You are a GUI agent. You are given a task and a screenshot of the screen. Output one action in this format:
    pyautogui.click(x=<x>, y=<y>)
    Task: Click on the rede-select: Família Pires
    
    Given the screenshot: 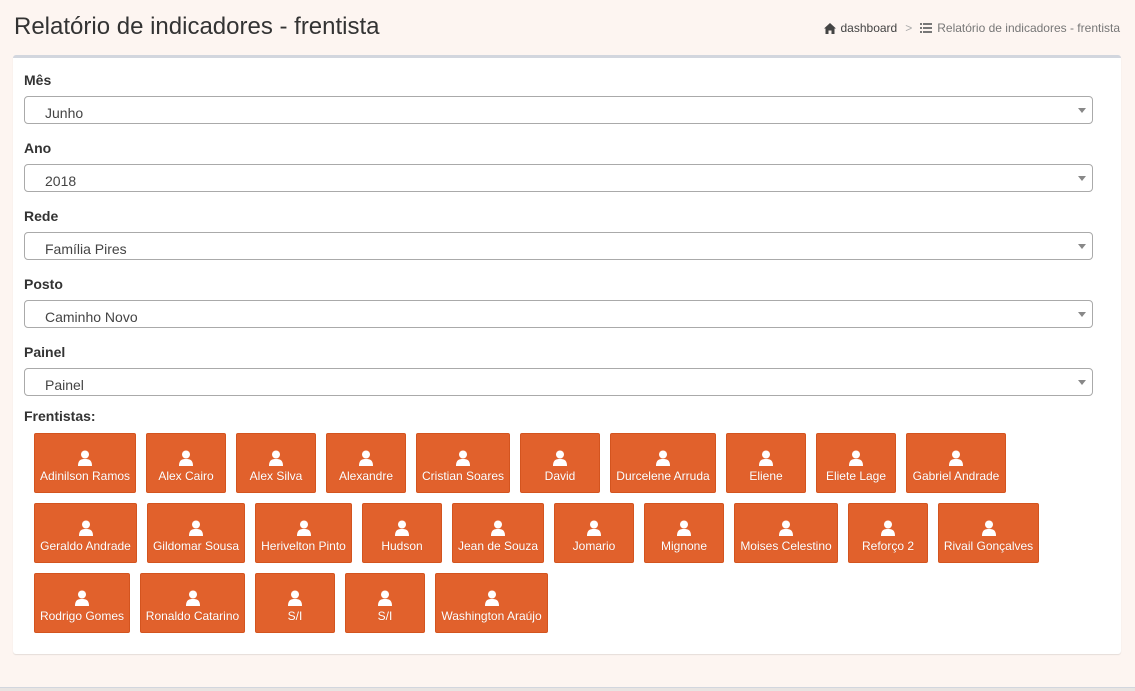 What is the action you would take?
    pyautogui.click(x=558, y=246)
    